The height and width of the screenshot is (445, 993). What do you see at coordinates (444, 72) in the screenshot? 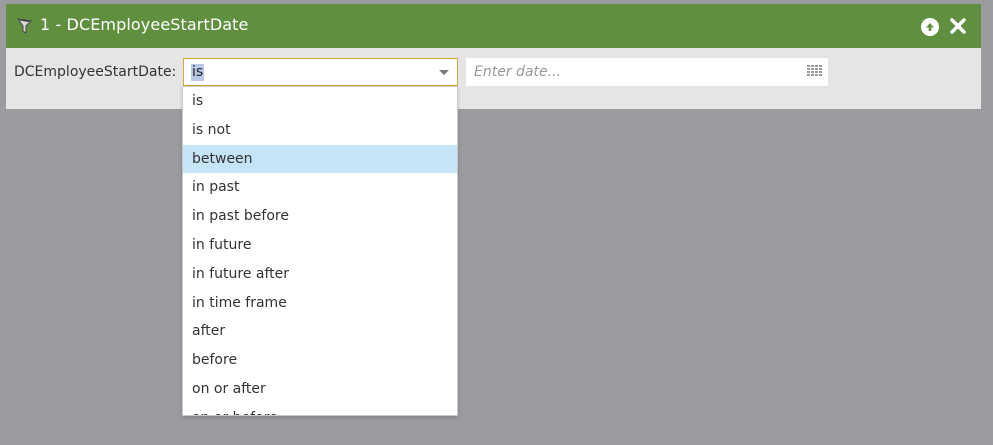
I see `chevron-down-icon` at bounding box center [444, 72].